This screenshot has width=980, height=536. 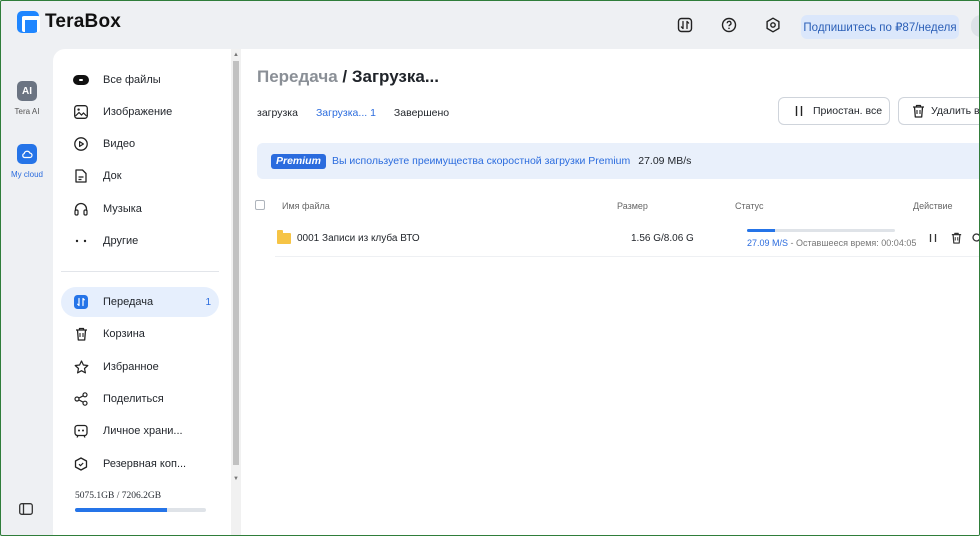 I want to click on file-name: 0001 Записи из клуба ВТО, so click(x=358, y=238).